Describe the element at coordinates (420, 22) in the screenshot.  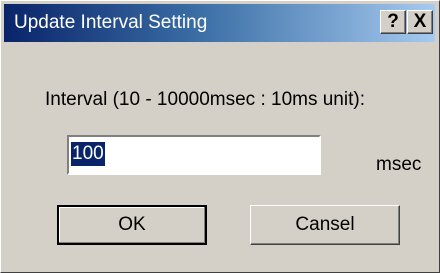
I see `close-button: X` at that location.